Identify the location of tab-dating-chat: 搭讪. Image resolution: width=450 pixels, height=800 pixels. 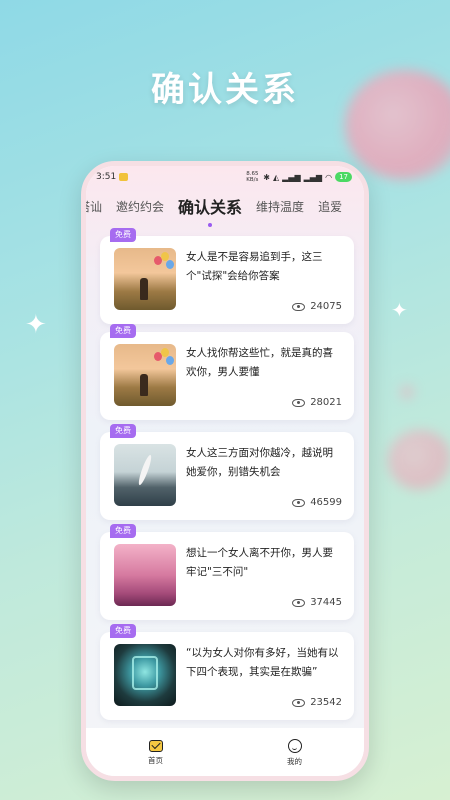
(94, 206).